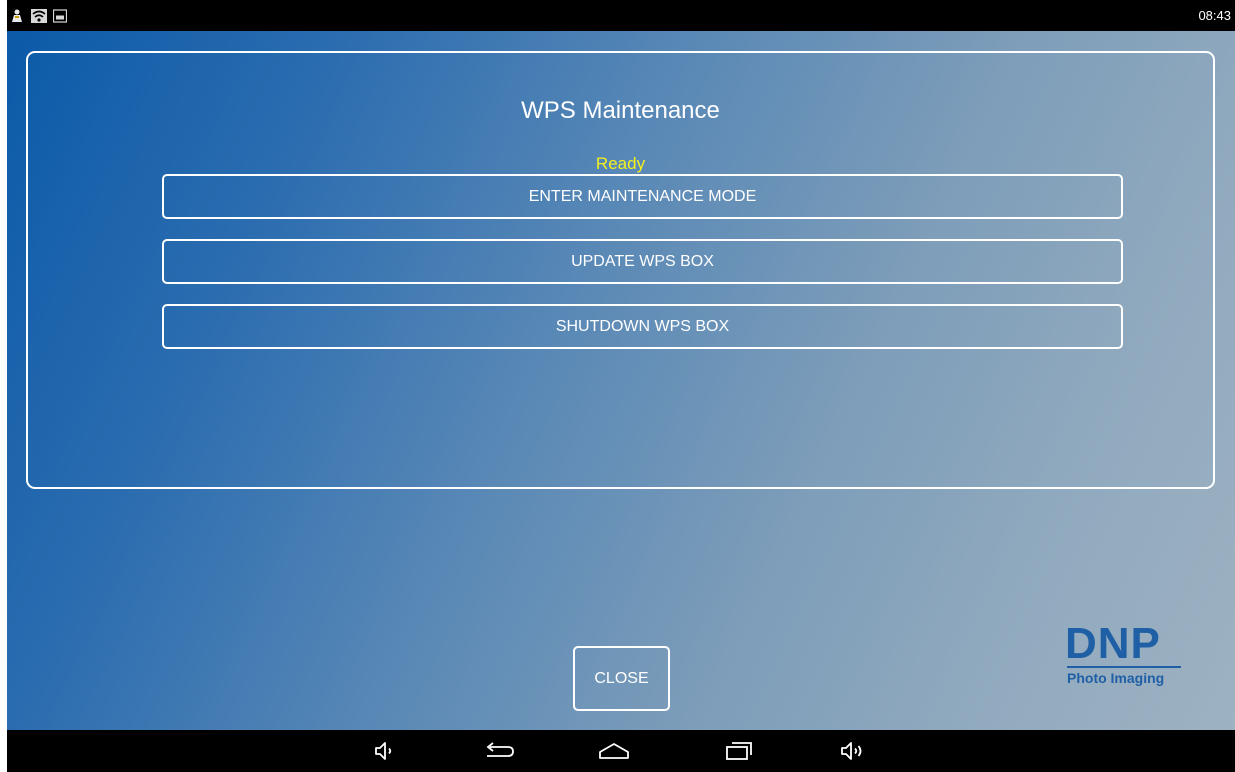 Image resolution: width=1235 pixels, height=772 pixels. I want to click on notification-person-icon, so click(17, 15).